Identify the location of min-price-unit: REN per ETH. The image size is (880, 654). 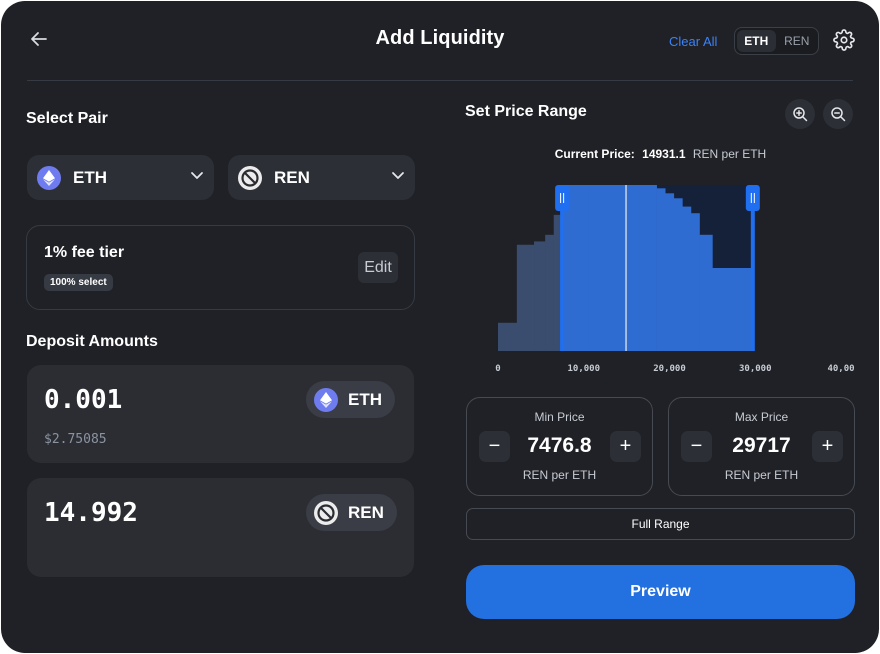
(559, 475).